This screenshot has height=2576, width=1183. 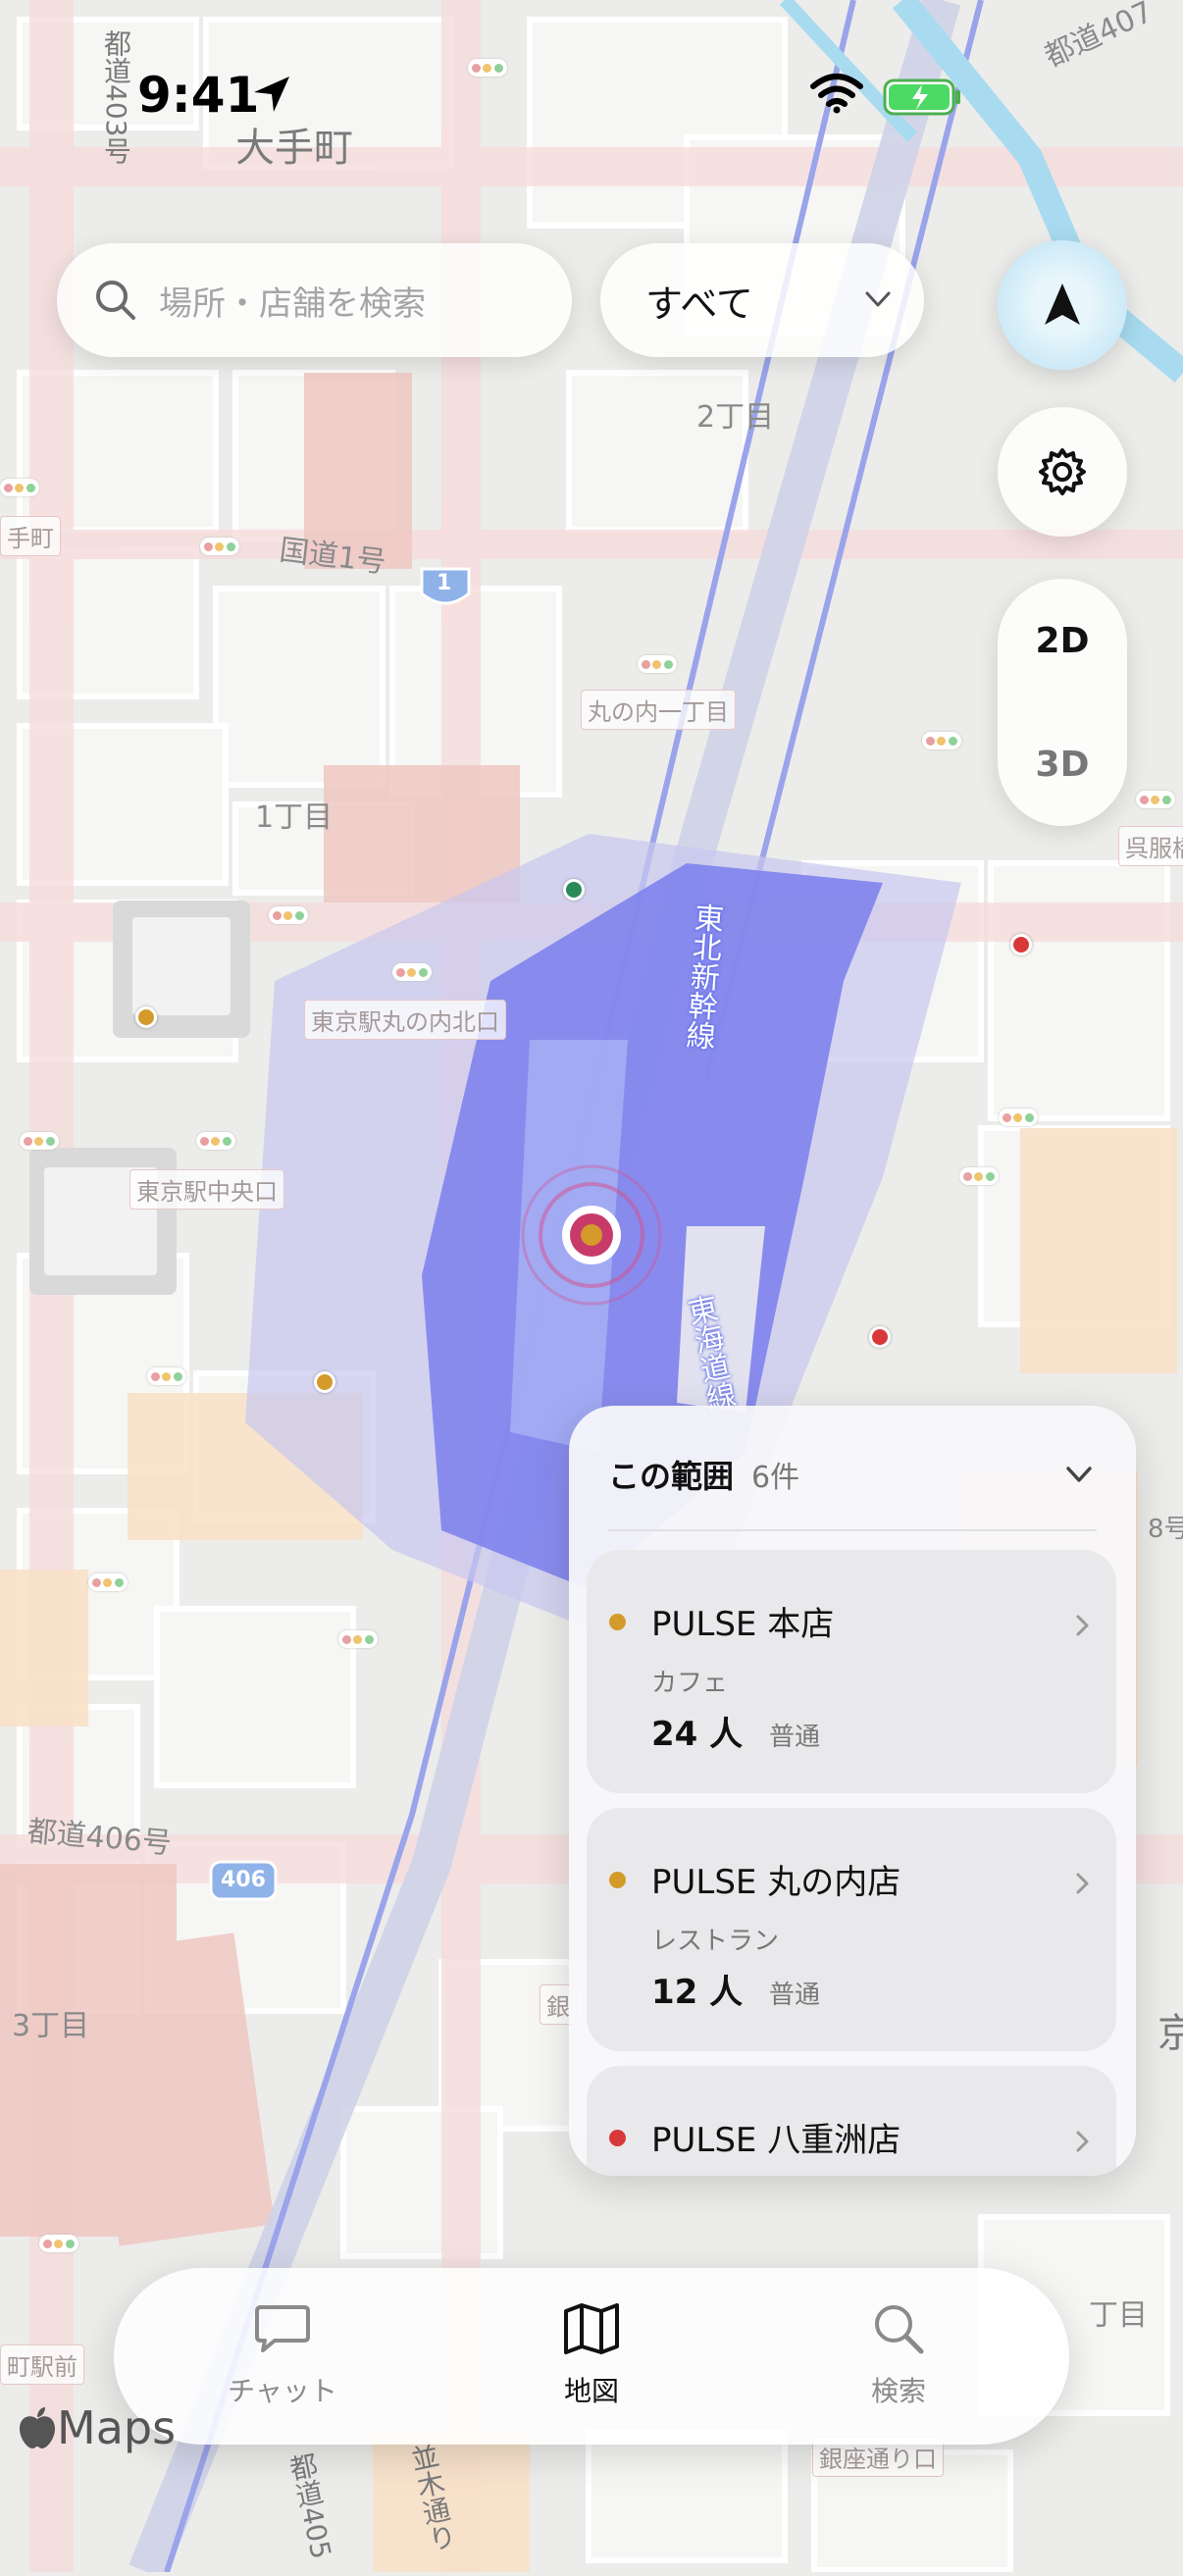 I want to click on map-label-marunouchi-1: 丸の内一丁目, so click(x=659, y=710).